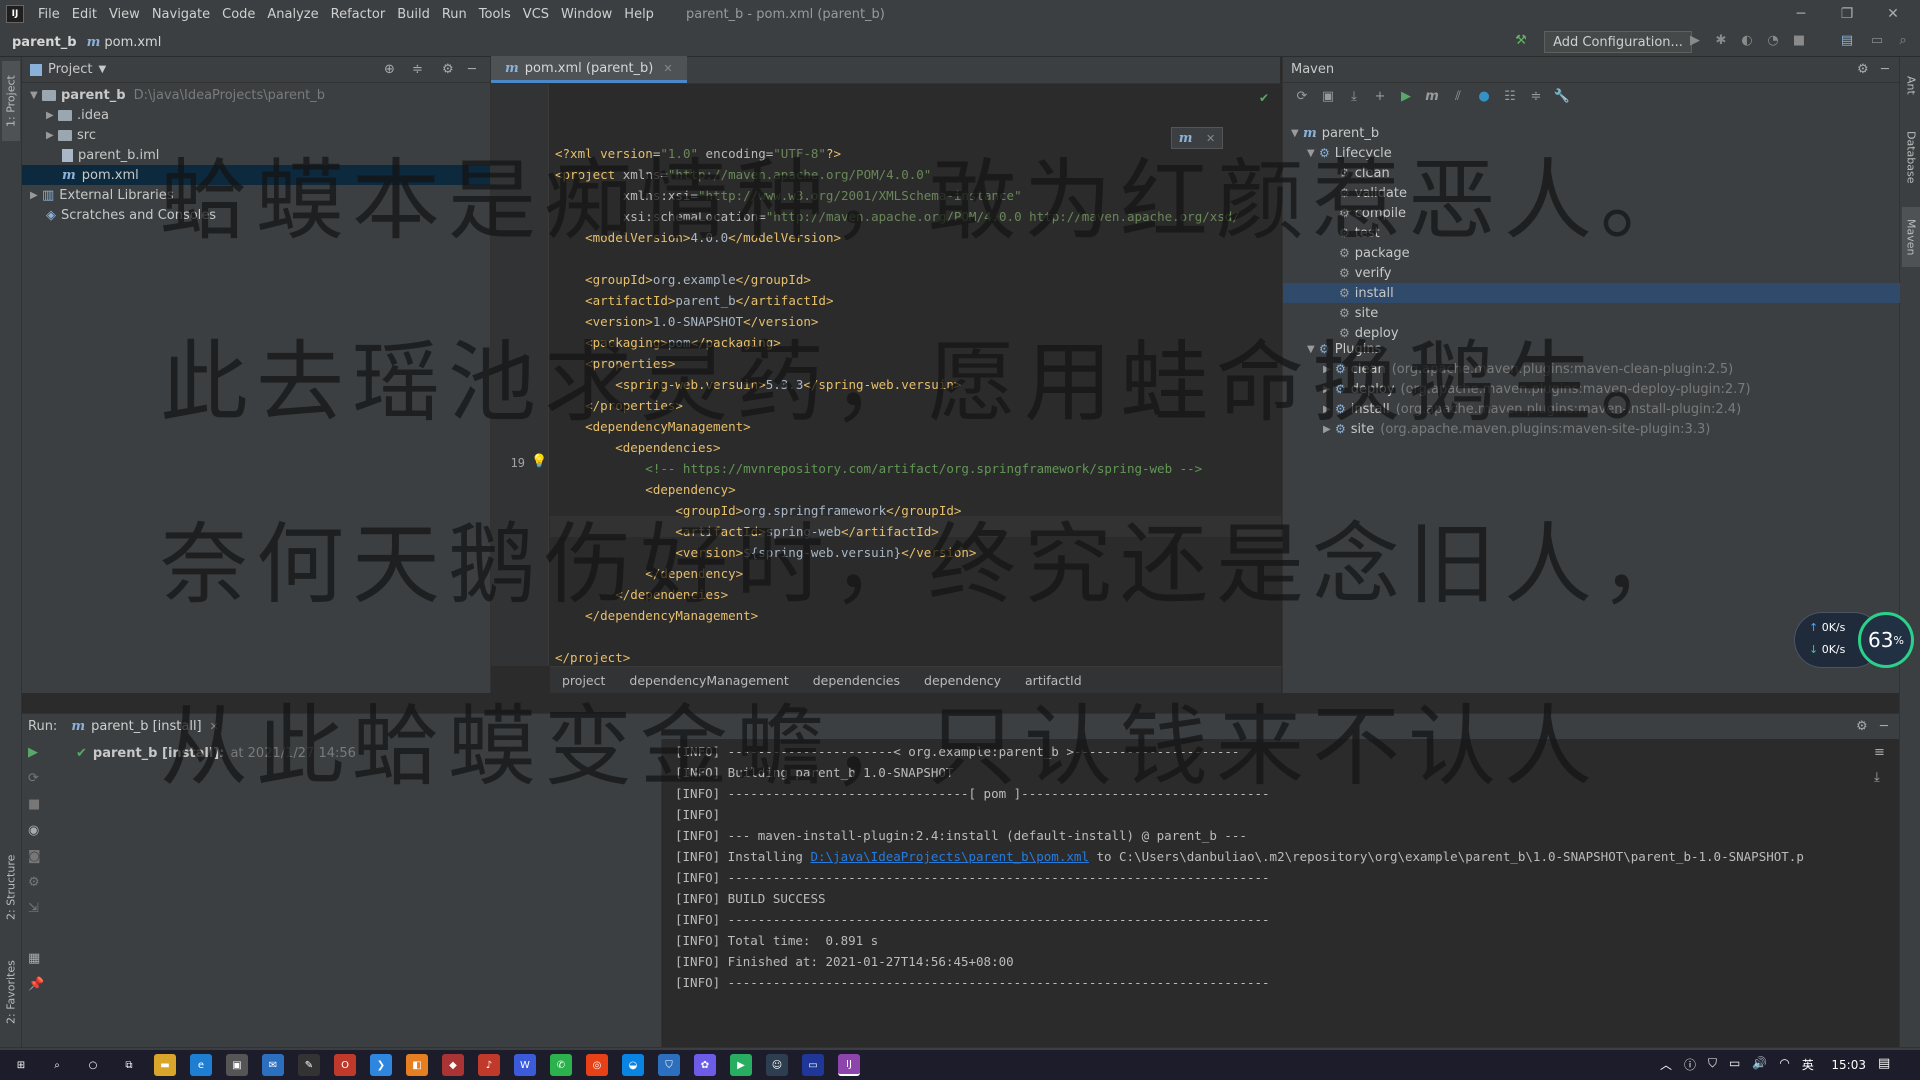 The width and height of the screenshot is (1920, 1080). Describe the element at coordinates (453, 1065) in the screenshot. I see `game-icon: ◆` at that location.